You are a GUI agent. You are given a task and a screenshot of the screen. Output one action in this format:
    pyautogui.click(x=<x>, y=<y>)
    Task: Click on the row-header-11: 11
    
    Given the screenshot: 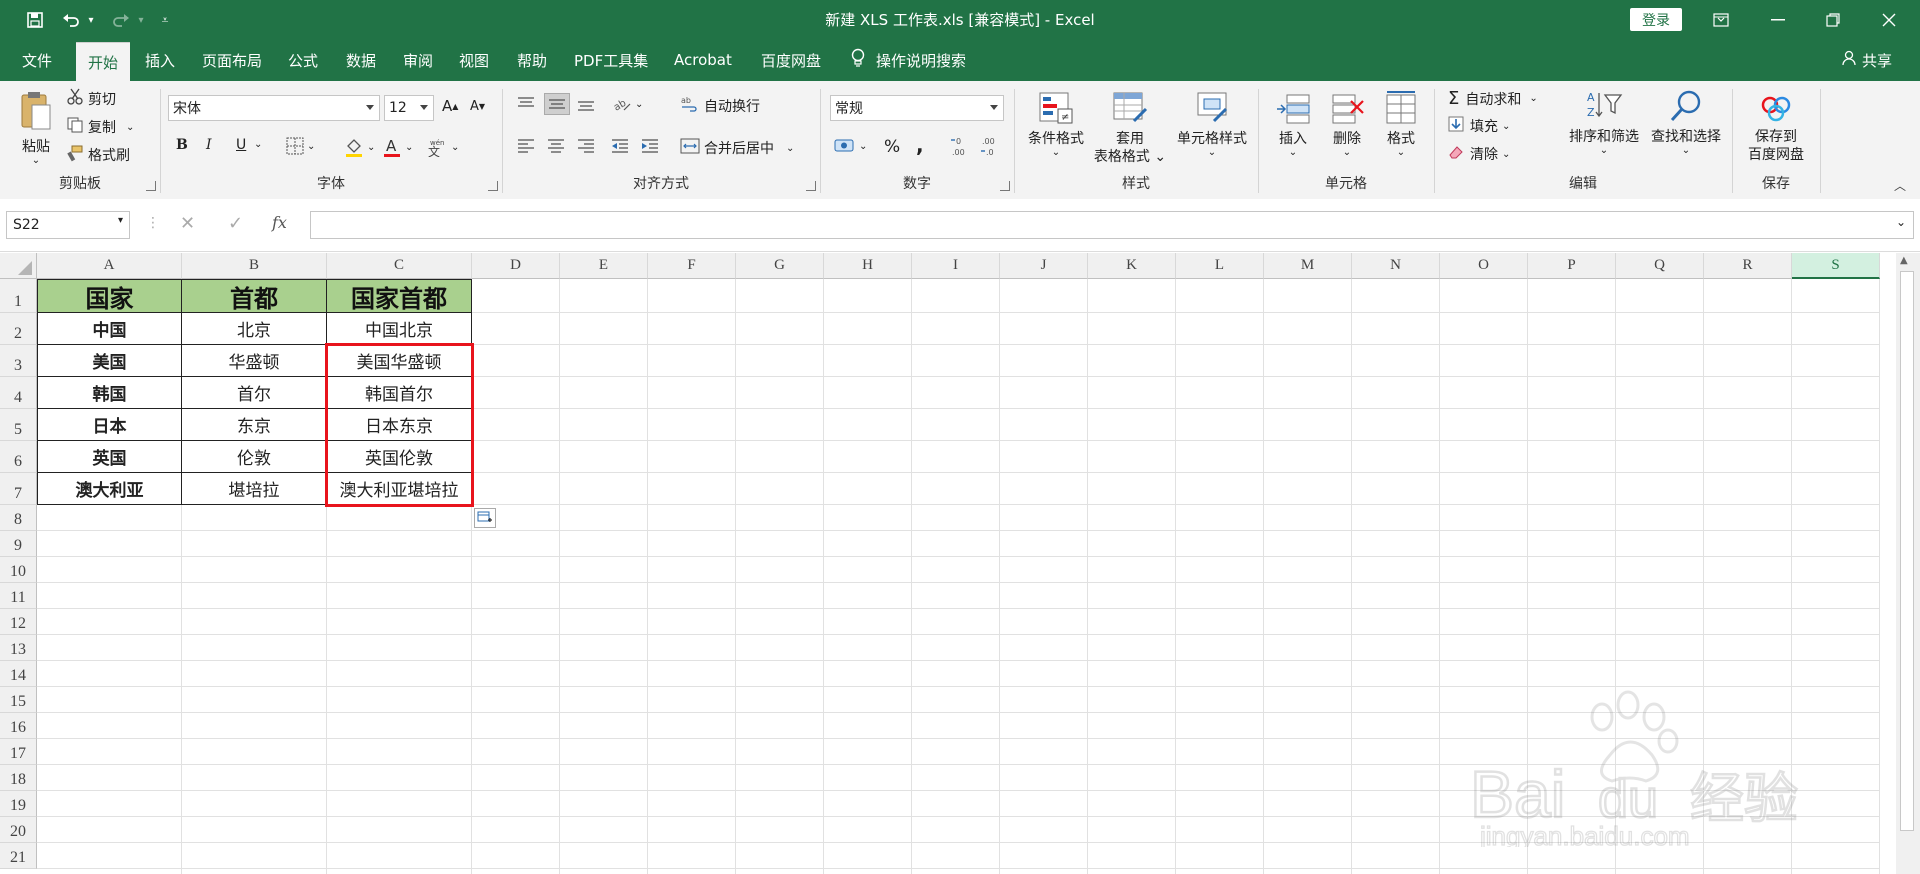 What is the action you would take?
    pyautogui.click(x=18, y=596)
    